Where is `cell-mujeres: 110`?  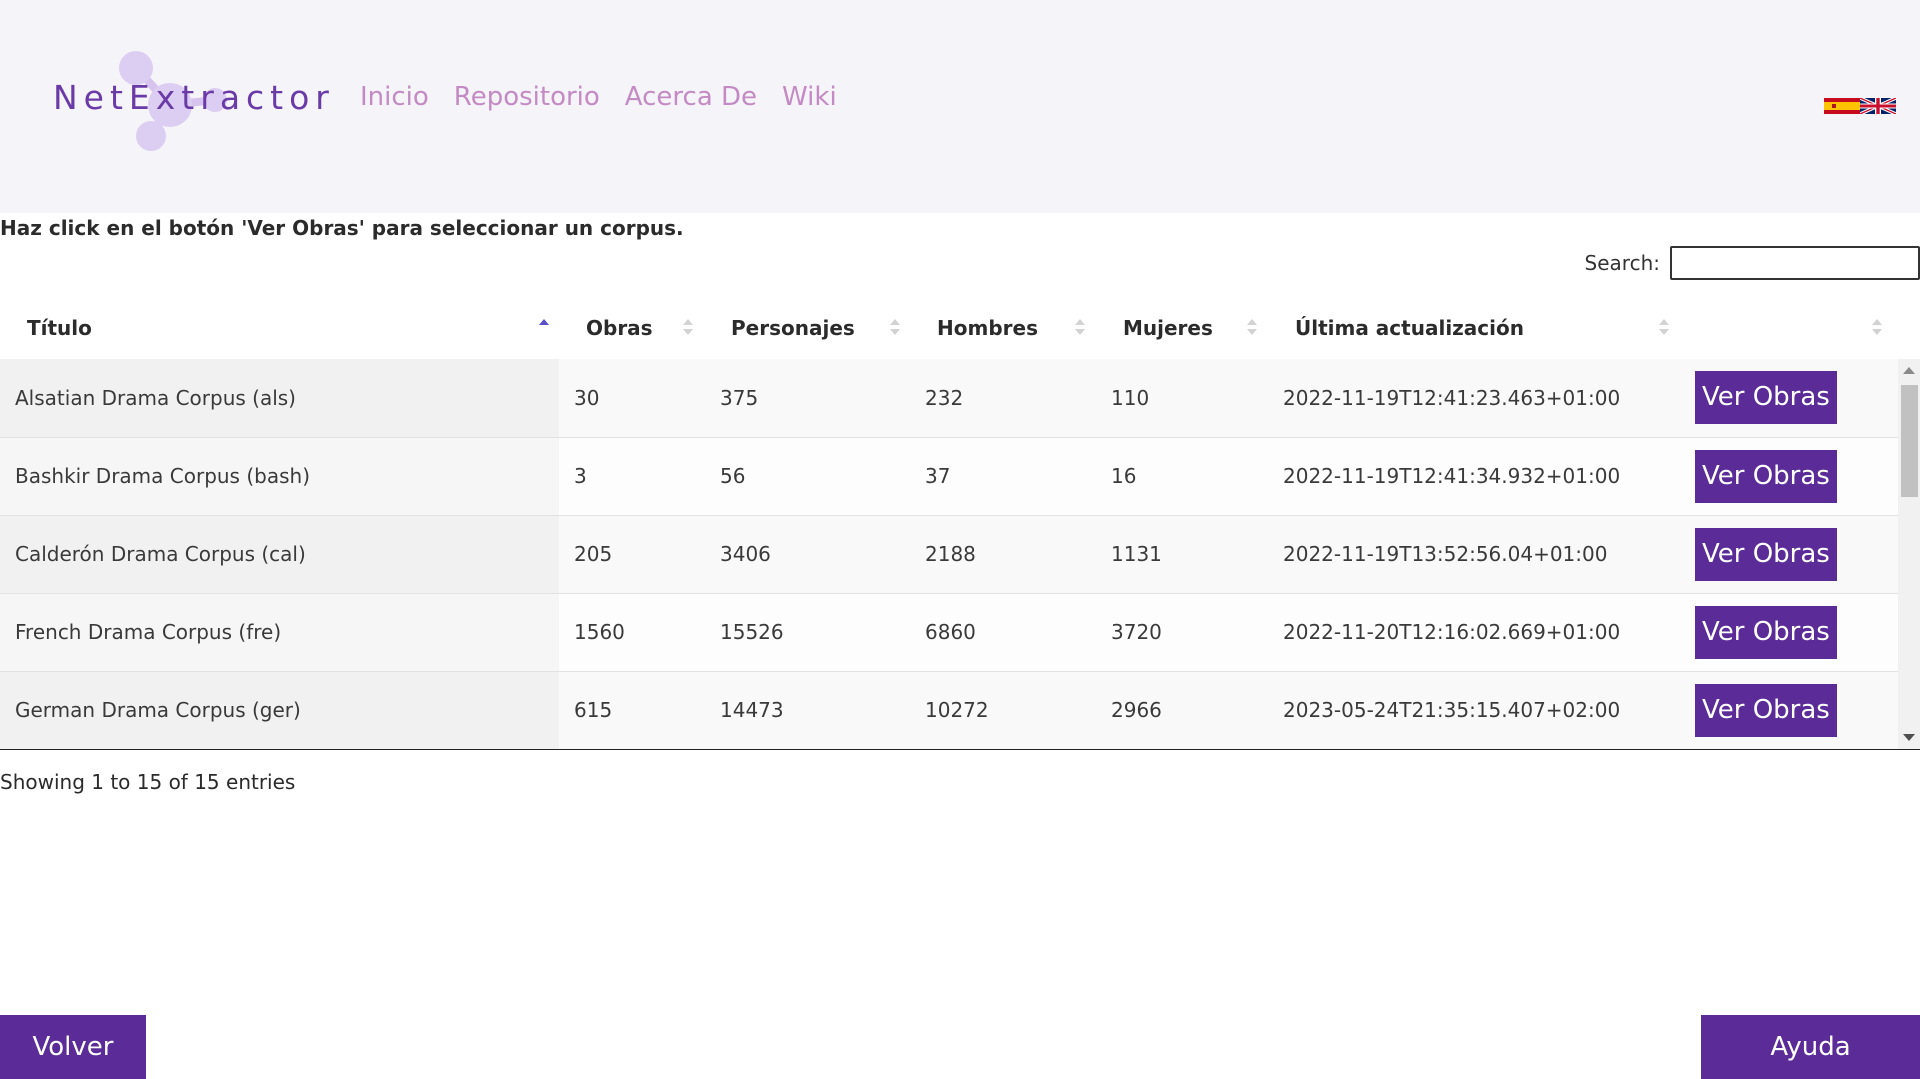 cell-mujeres: 110 is located at coordinates (1187, 398).